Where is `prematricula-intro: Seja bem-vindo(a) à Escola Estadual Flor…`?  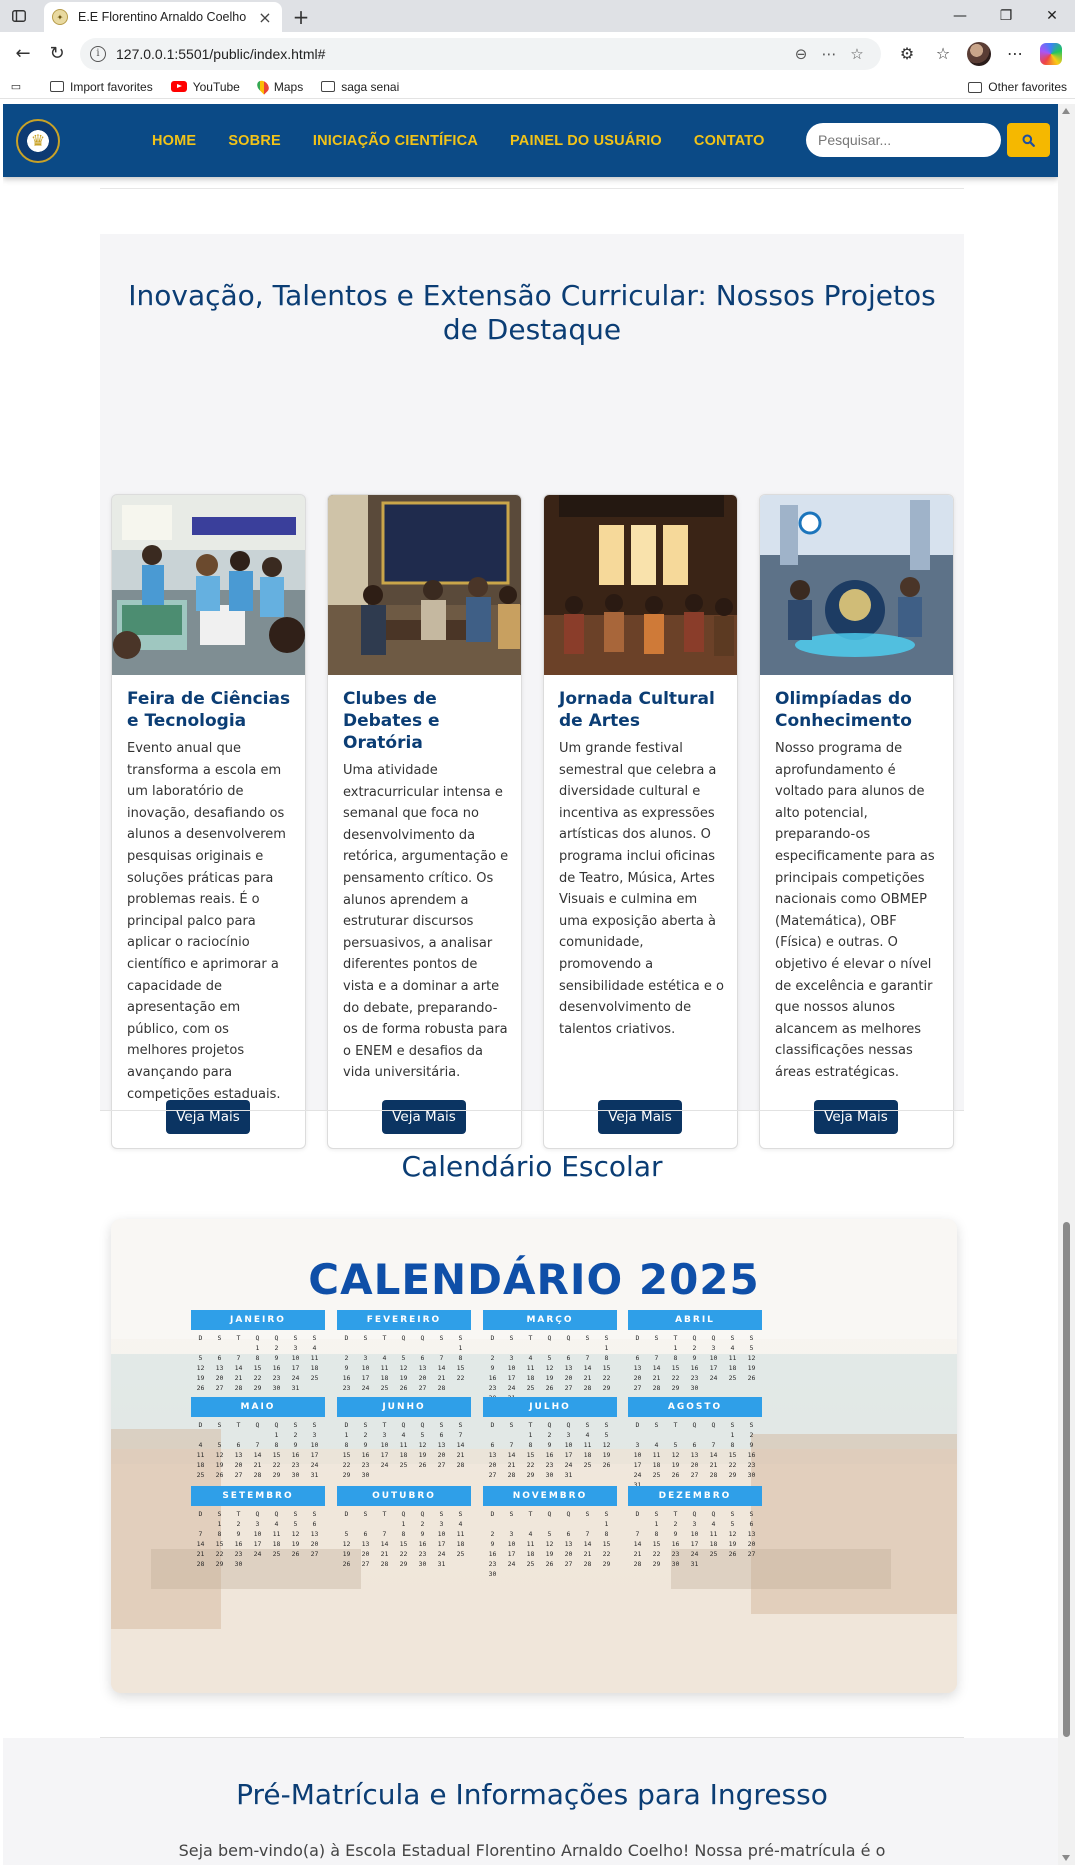
prematricula-intro: Seja bem-vindo(a) à Escola Estadual Flor… is located at coordinates (532, 1850).